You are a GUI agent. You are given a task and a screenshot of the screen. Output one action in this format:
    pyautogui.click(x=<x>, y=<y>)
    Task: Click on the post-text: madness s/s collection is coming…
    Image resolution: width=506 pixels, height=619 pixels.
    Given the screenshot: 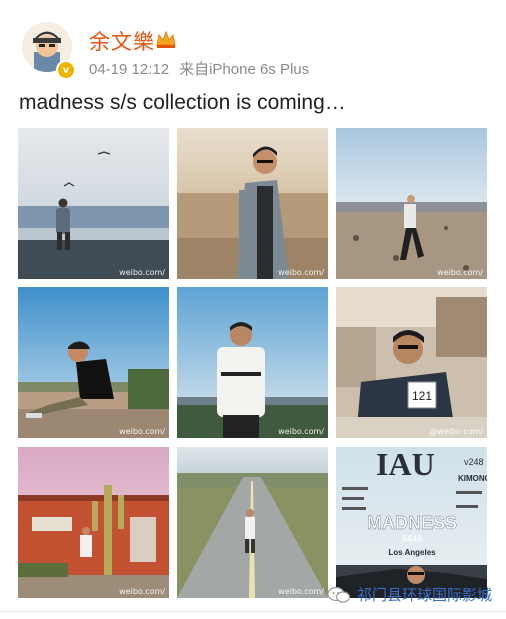 What is the action you would take?
    pyautogui.click(x=182, y=102)
    